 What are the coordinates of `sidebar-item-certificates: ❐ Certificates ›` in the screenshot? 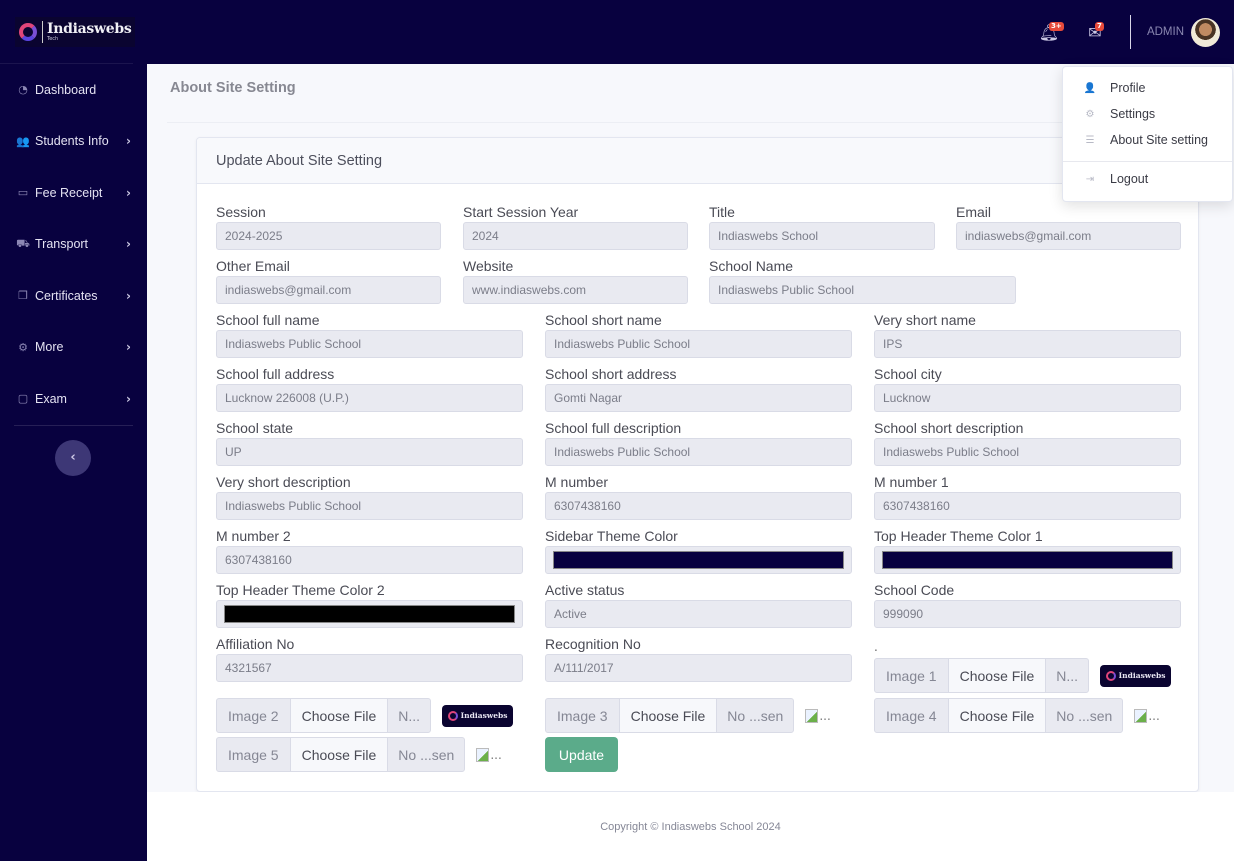 It's located at (73, 296).